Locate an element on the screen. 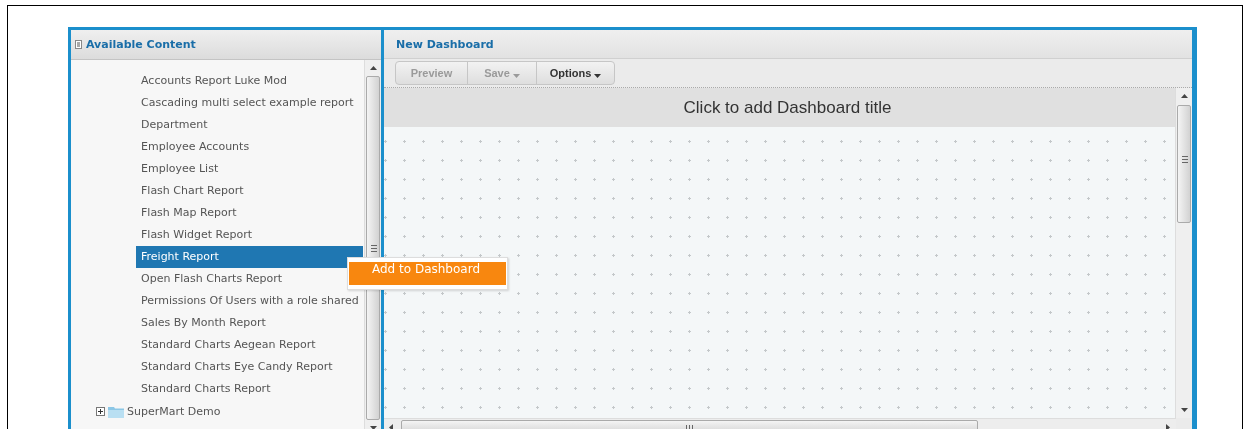 This screenshot has width=1250, height=429. scroll-left-icon is located at coordinates (391, 426).